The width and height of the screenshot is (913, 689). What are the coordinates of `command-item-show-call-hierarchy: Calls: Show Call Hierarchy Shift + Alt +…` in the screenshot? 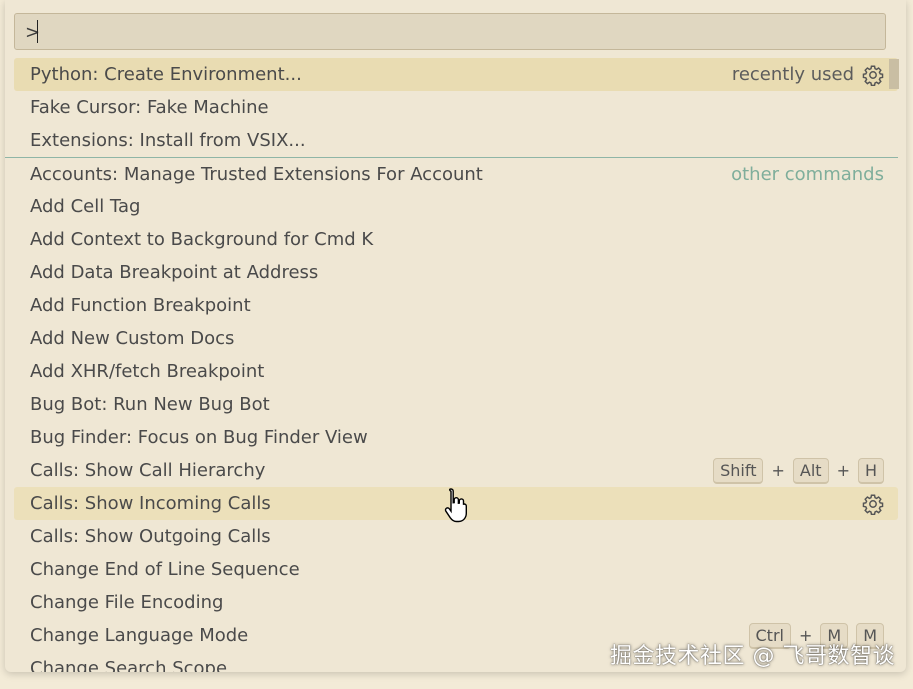 It's located at (451, 470).